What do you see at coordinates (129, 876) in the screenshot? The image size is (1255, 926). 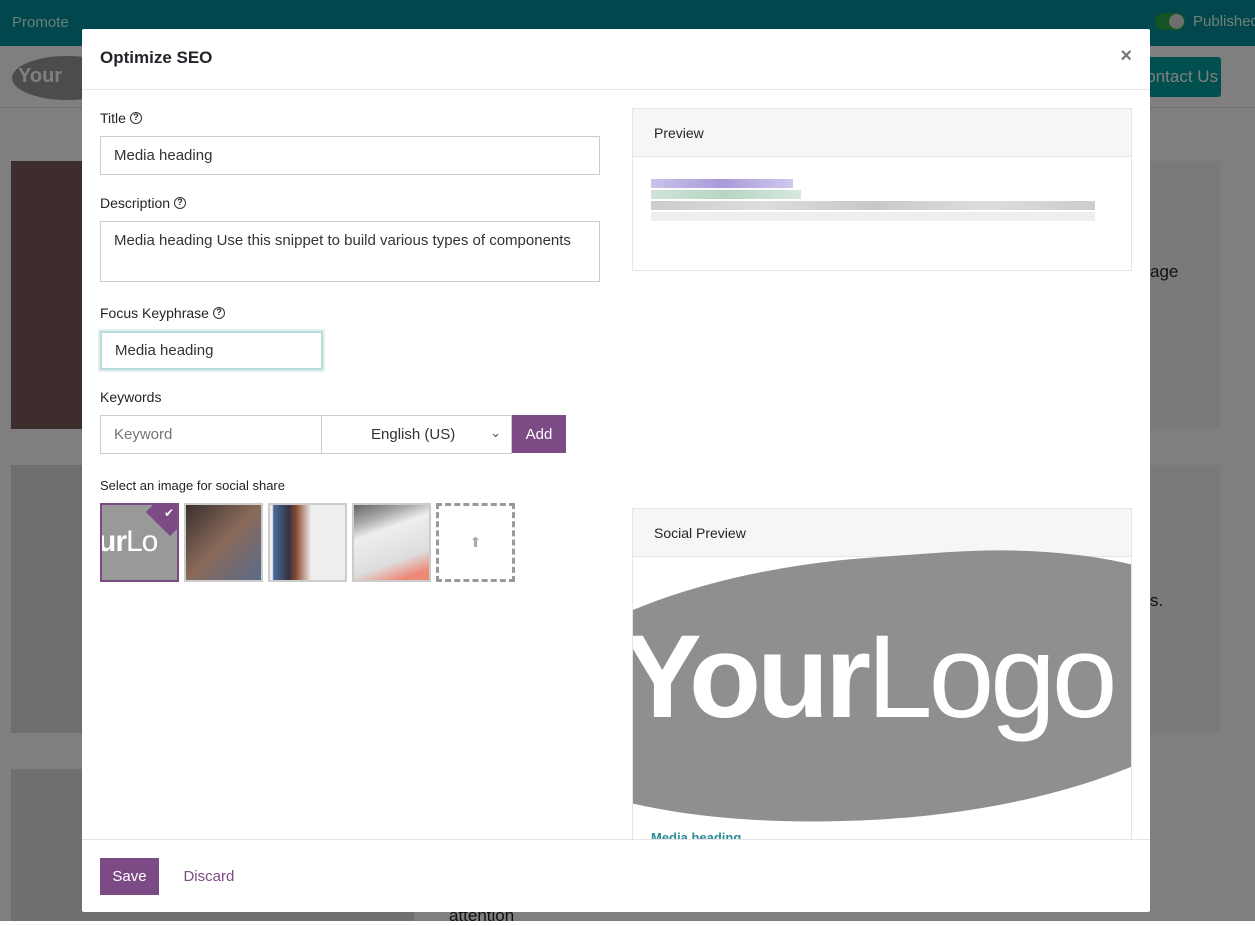 I see `save-button: Save` at bounding box center [129, 876].